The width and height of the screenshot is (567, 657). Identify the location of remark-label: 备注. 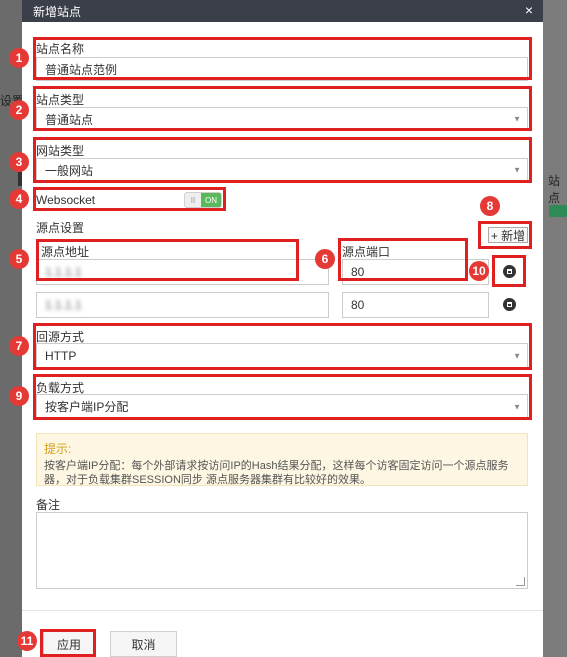
(48, 505).